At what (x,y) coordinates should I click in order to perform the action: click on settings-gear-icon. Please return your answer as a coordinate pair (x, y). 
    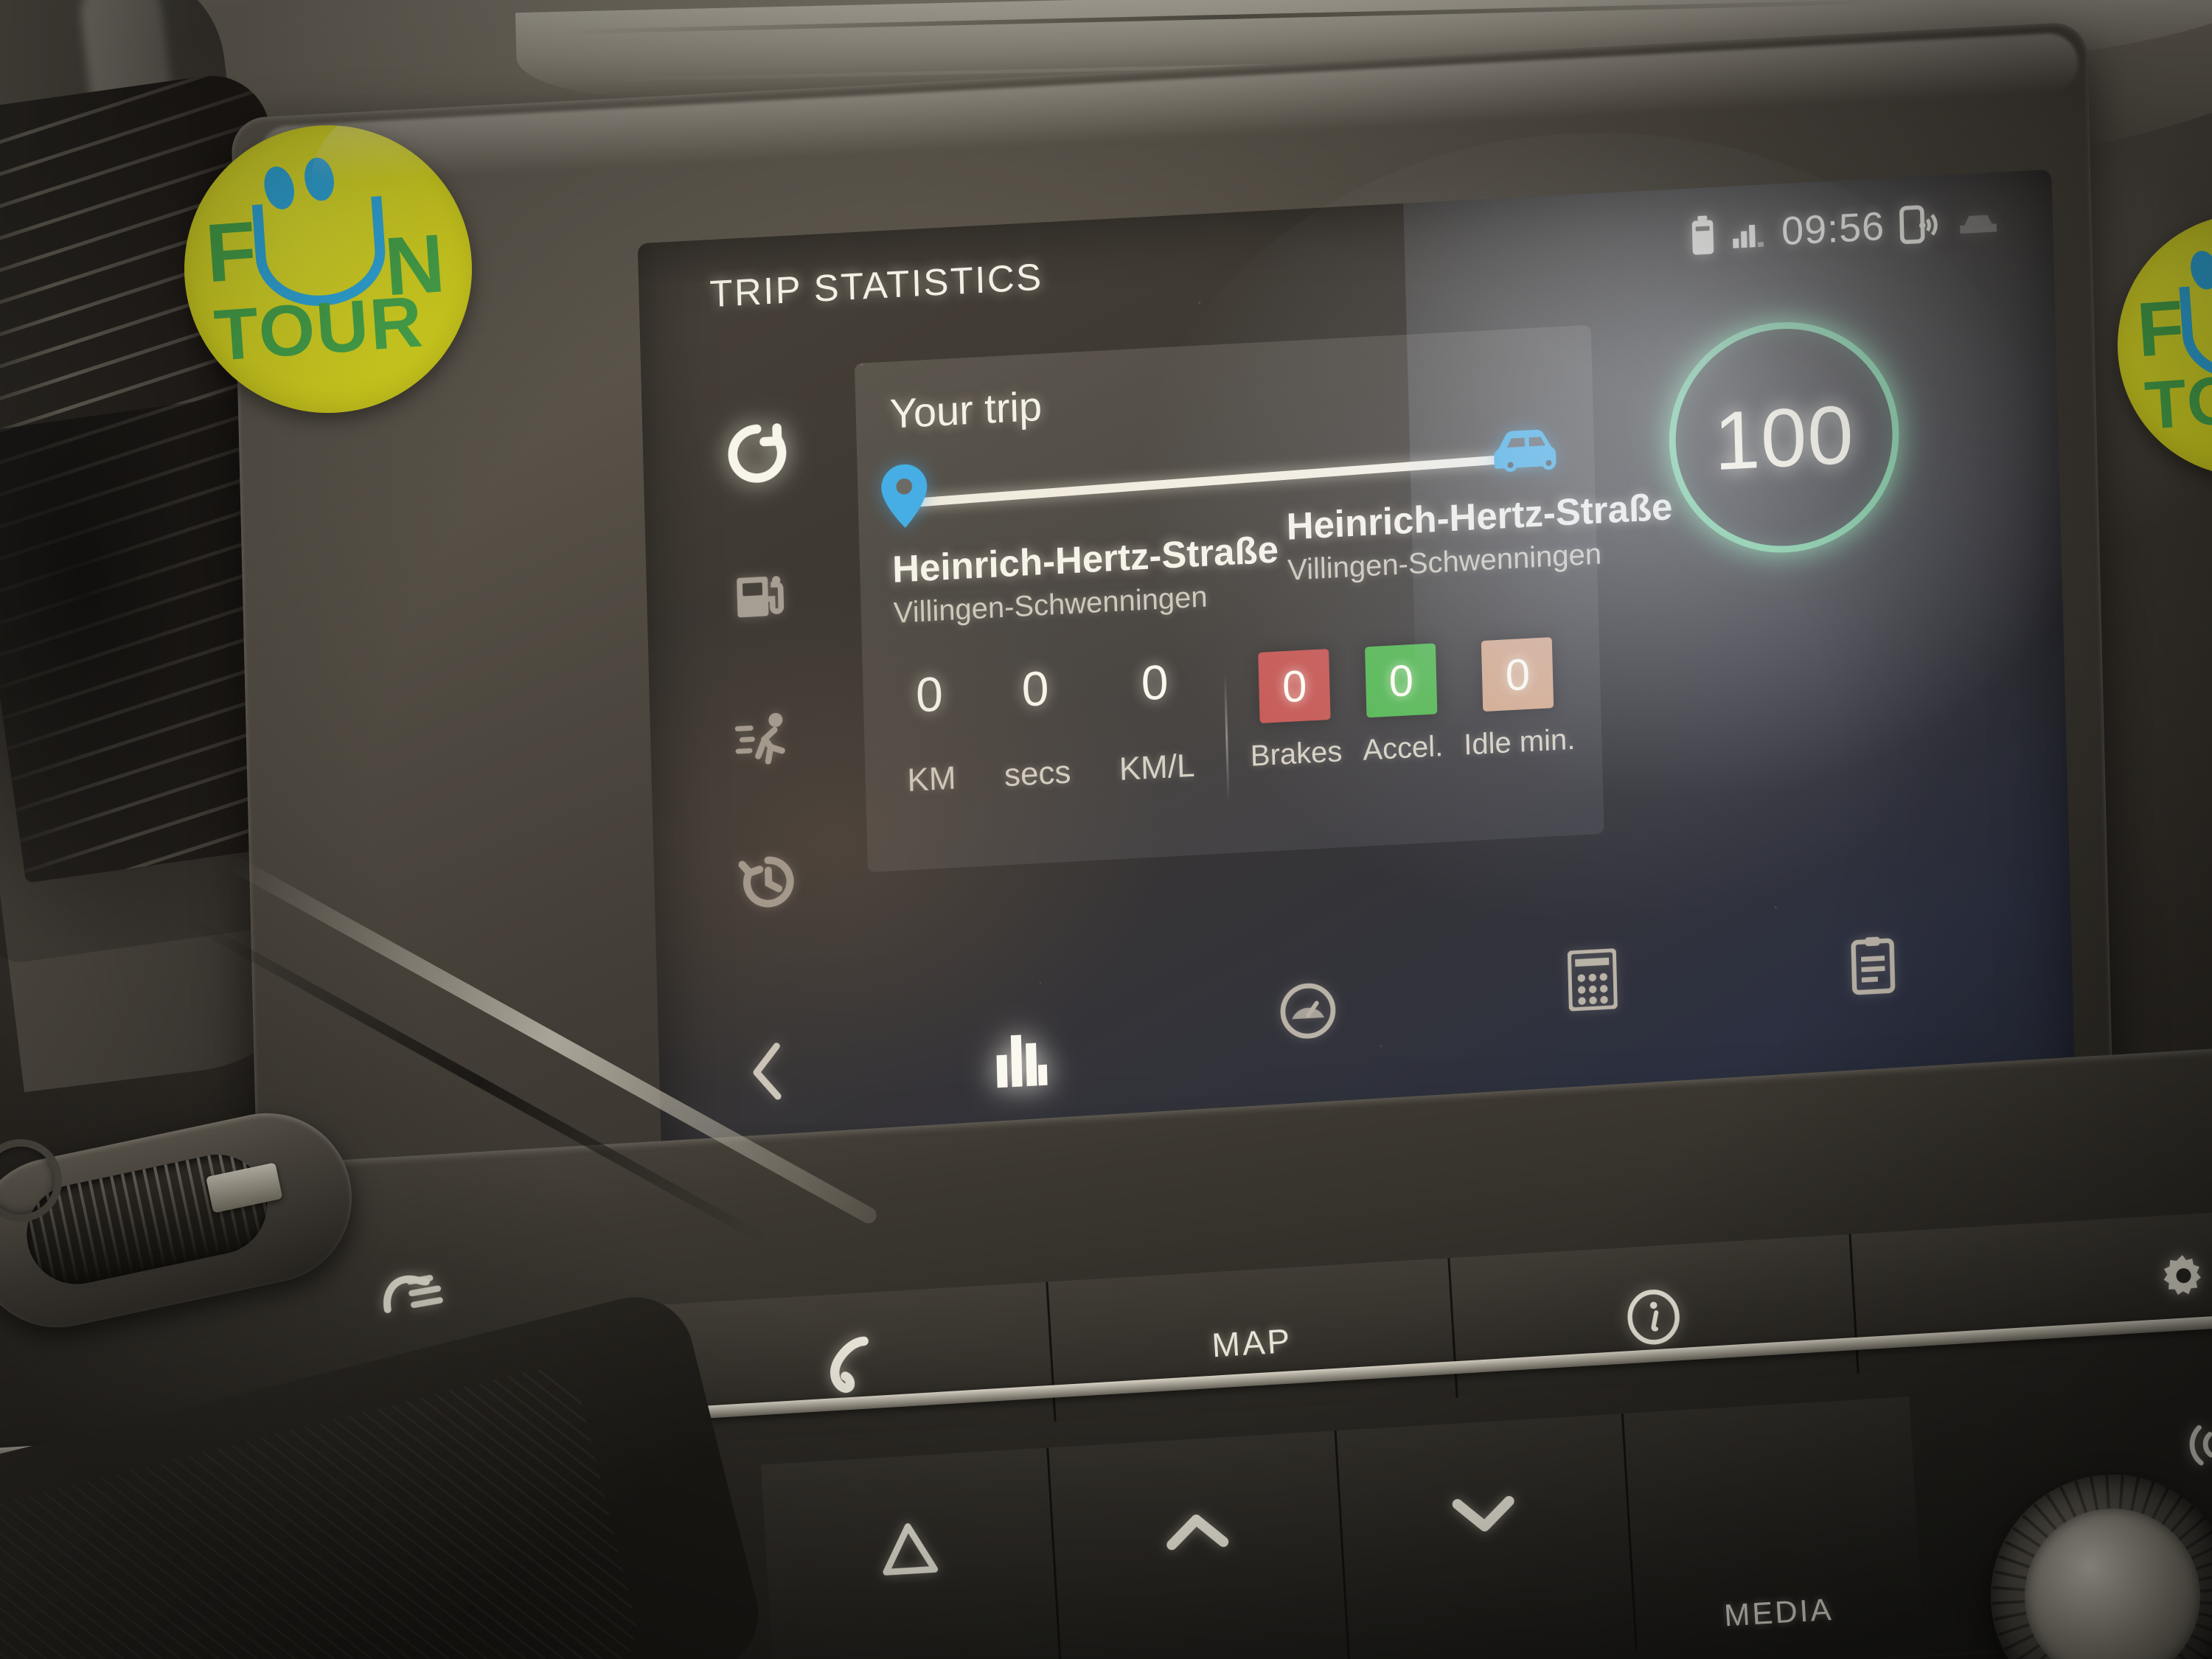
    Looking at the image, I should click on (2183, 1280).